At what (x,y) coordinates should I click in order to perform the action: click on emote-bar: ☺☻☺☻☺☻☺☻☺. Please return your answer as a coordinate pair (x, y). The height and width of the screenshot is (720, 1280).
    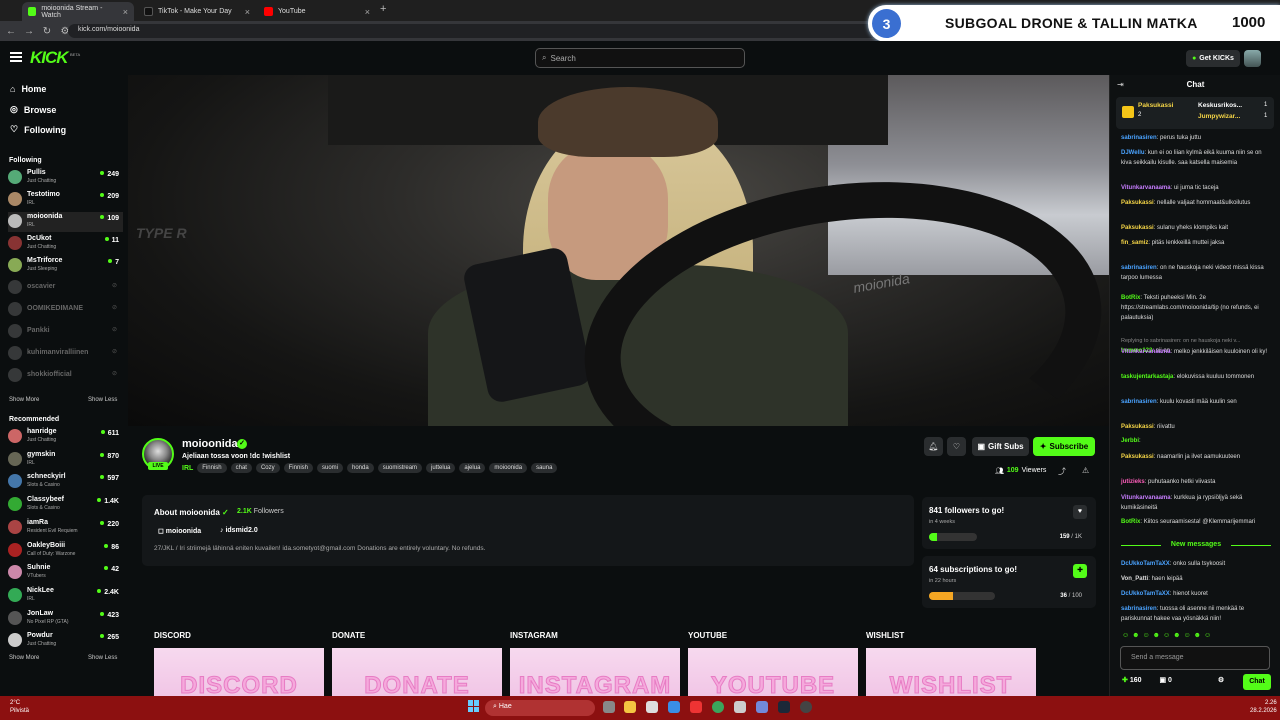
    Looking at the image, I should click on (1168, 635).